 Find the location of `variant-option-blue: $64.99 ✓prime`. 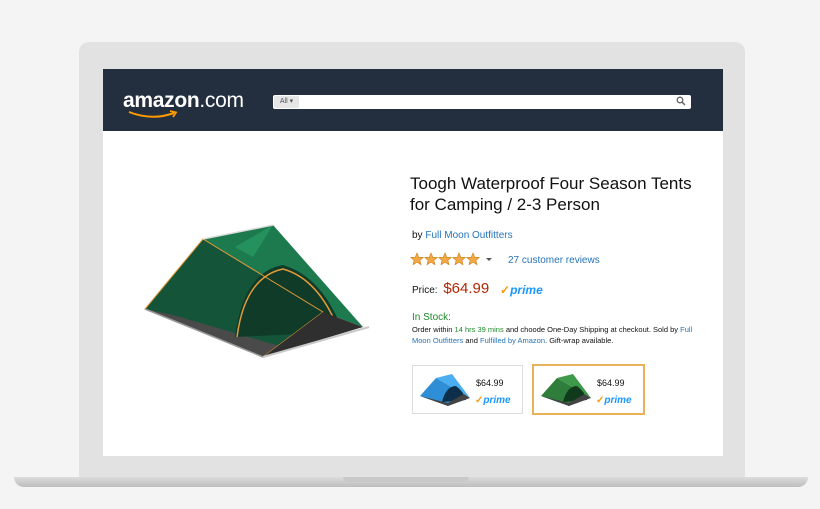

variant-option-blue: $64.99 ✓prime is located at coordinates (467, 389).